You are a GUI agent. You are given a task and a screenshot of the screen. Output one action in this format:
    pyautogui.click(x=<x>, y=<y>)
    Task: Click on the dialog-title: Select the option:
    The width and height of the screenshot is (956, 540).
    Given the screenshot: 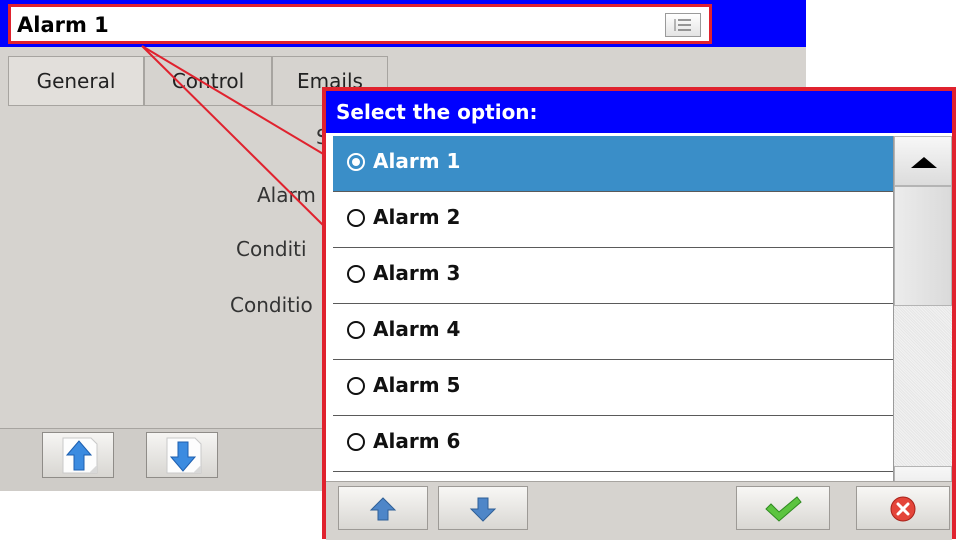 What is the action you would take?
    pyautogui.click(x=639, y=112)
    